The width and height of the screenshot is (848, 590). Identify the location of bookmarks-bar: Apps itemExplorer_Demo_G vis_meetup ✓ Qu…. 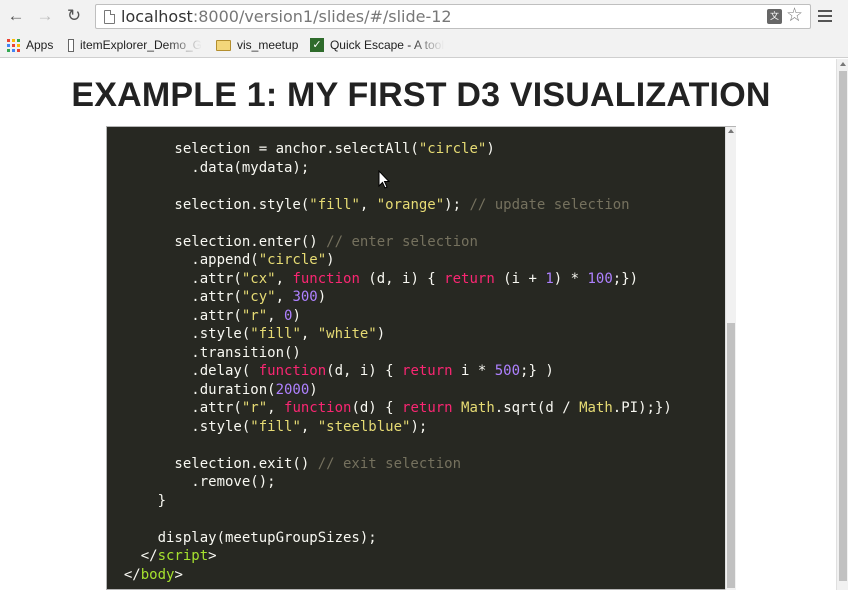
(424, 45).